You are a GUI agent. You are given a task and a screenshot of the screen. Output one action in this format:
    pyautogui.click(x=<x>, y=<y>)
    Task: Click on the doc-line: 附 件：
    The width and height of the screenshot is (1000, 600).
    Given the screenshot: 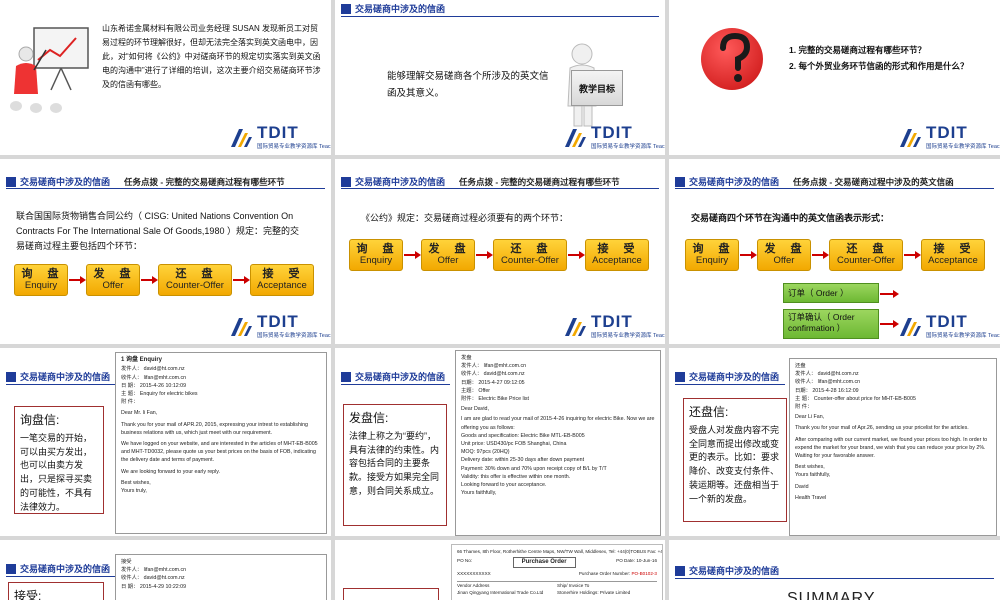 What is the action you would take?
    pyautogui.click(x=804, y=407)
    